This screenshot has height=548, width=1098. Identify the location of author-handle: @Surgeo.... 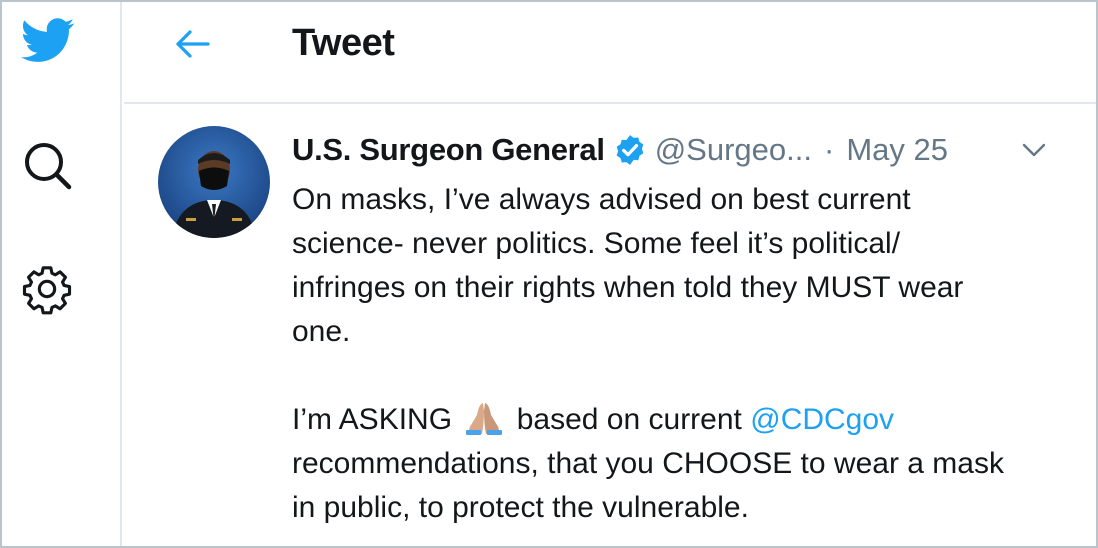
(733, 150).